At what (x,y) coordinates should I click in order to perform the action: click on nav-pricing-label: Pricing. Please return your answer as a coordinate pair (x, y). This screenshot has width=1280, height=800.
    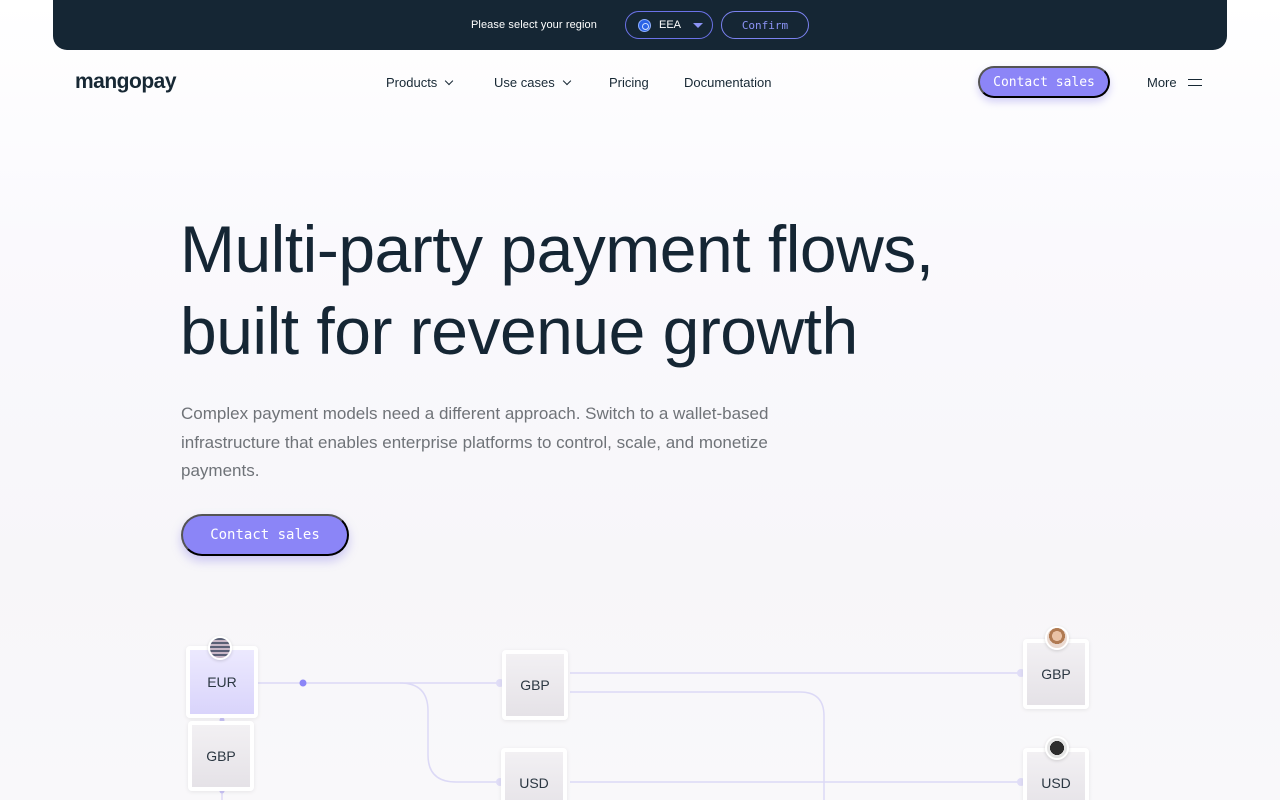
    Looking at the image, I should click on (629, 82).